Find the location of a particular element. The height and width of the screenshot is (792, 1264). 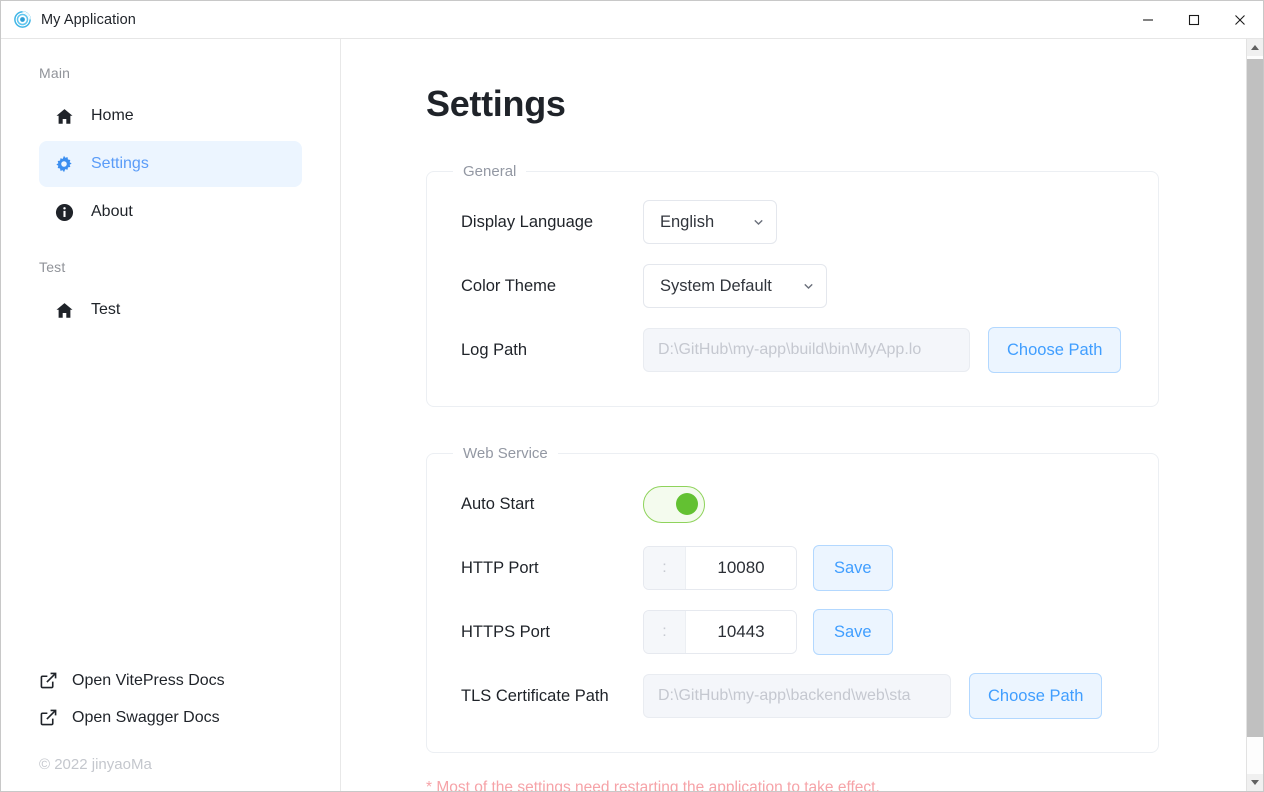

info-circle-icon is located at coordinates (64, 212).